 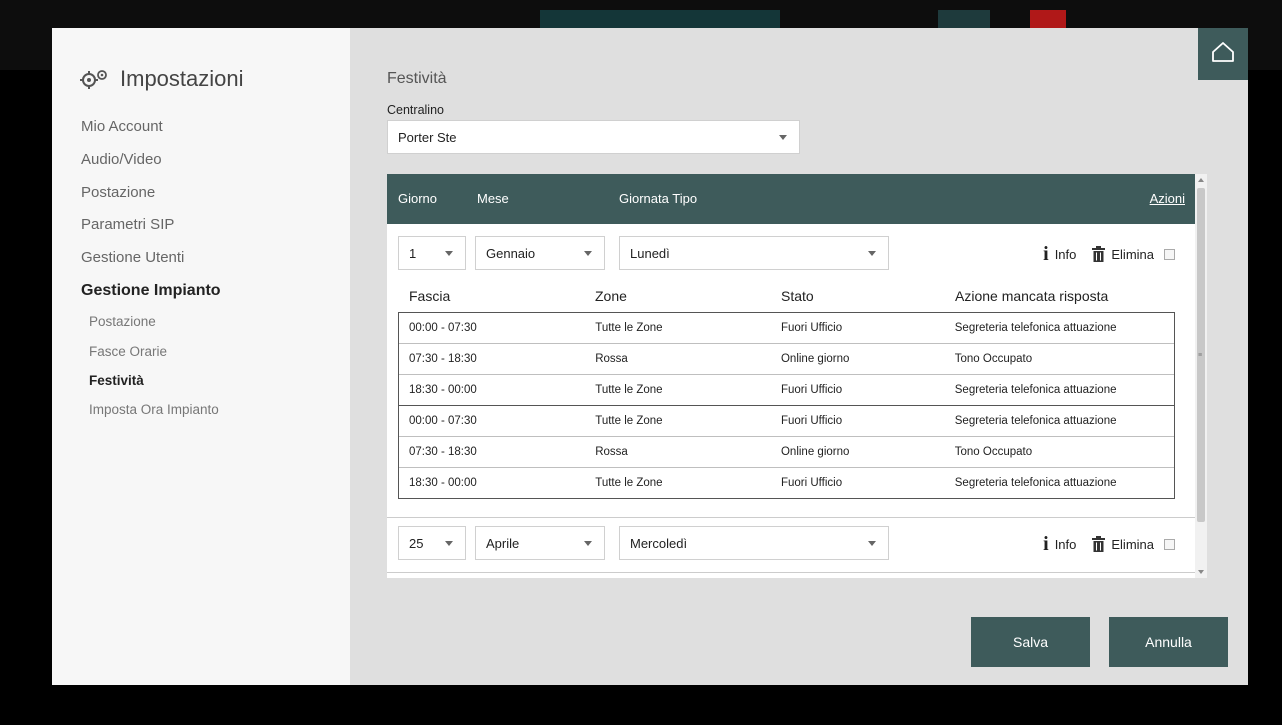 What do you see at coordinates (132, 257) in the screenshot?
I see `sidebar-item-gestione-utenti: Gestione Utenti` at bounding box center [132, 257].